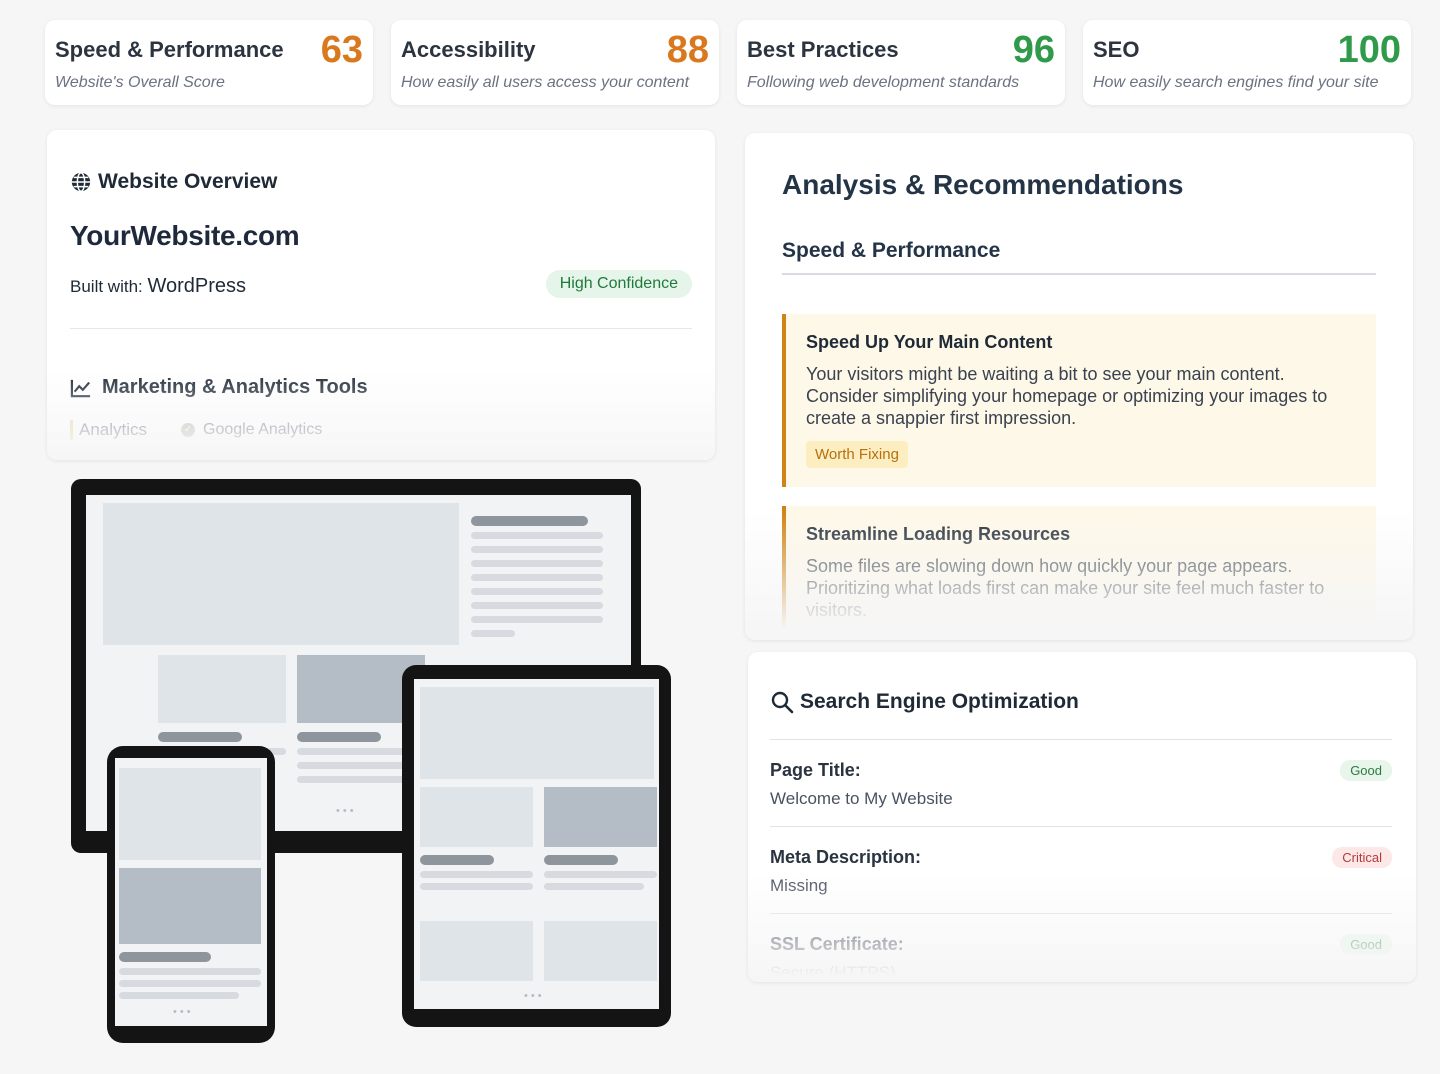  I want to click on line-chart-icon, so click(80, 388).